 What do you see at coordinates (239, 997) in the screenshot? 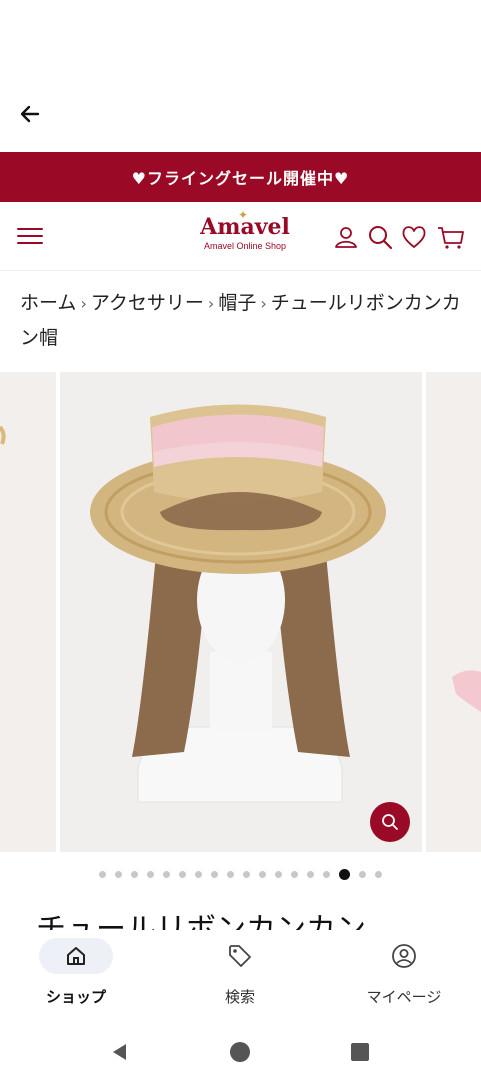
I see `nav-search-label: 検索` at bounding box center [239, 997].